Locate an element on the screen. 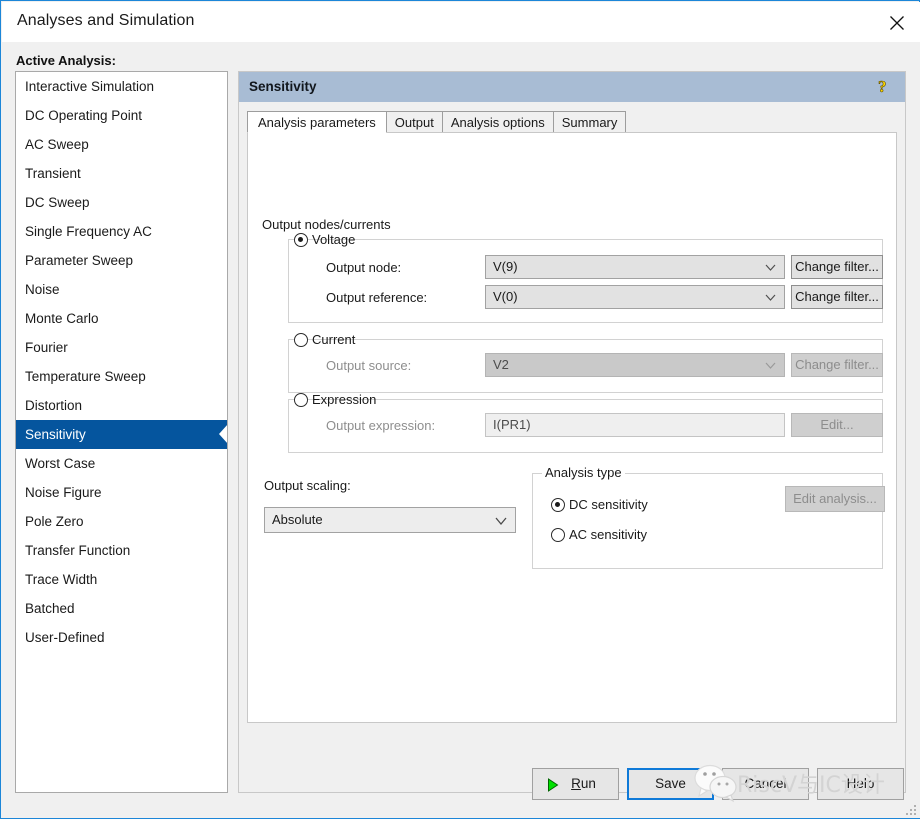 The height and width of the screenshot is (819, 920). output-expression-value: I(PR1) is located at coordinates (512, 424).